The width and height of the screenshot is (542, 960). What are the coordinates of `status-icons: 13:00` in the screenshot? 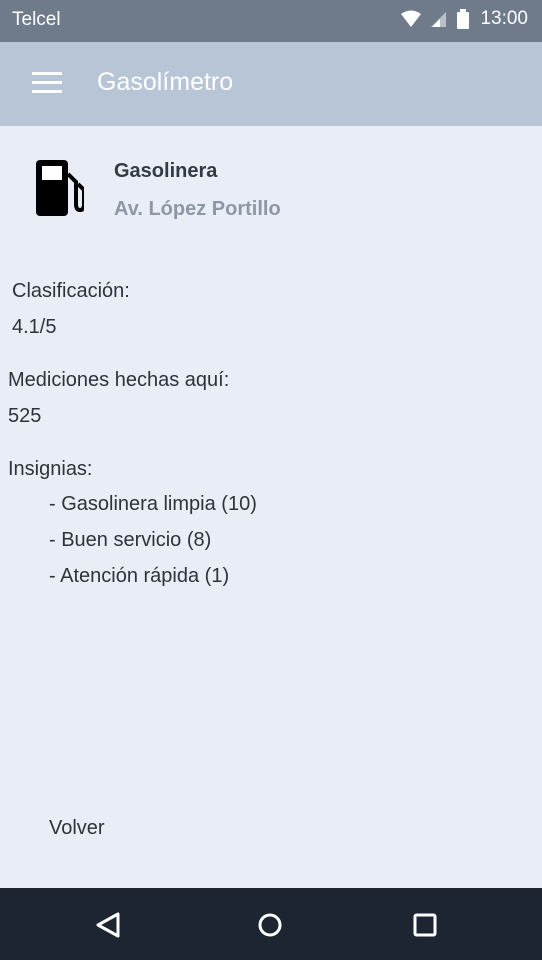 It's located at (464, 19).